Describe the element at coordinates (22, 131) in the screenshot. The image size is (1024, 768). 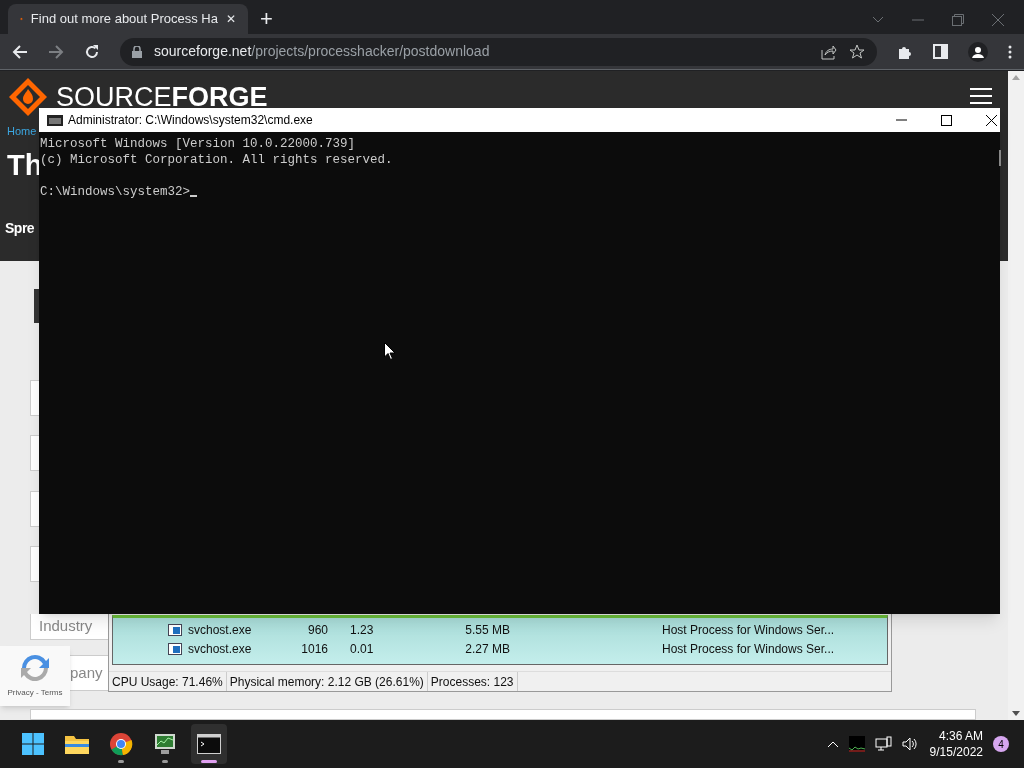
I see `breadcrumb-link: Home` at that location.